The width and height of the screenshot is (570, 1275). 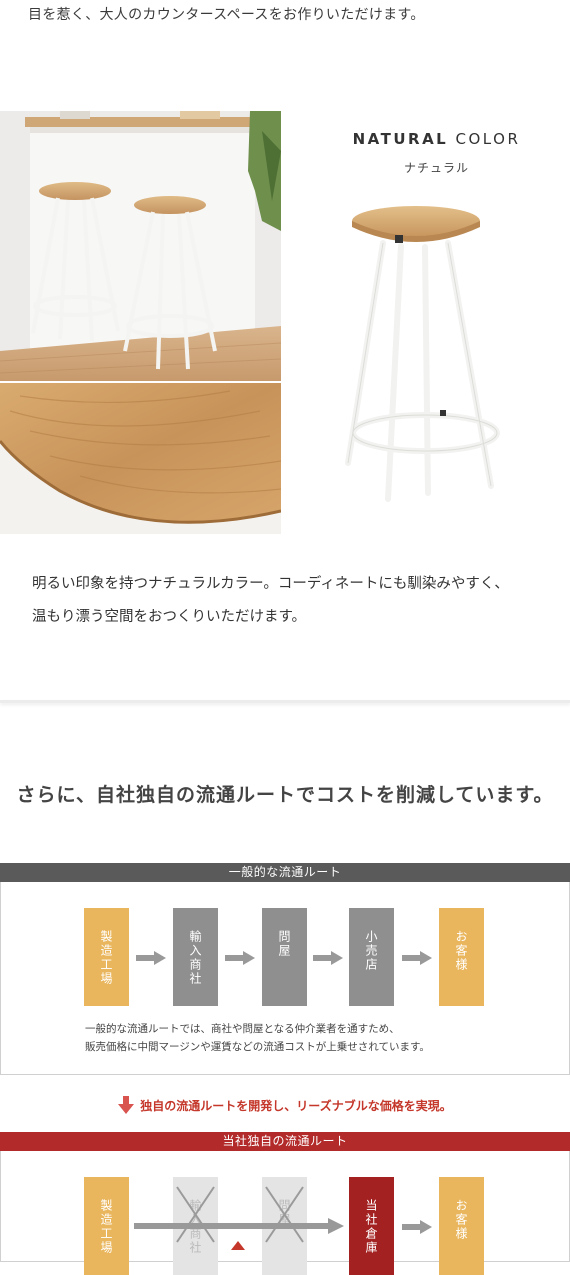 I want to click on long-arrow-right-icon, so click(x=239, y=1226).